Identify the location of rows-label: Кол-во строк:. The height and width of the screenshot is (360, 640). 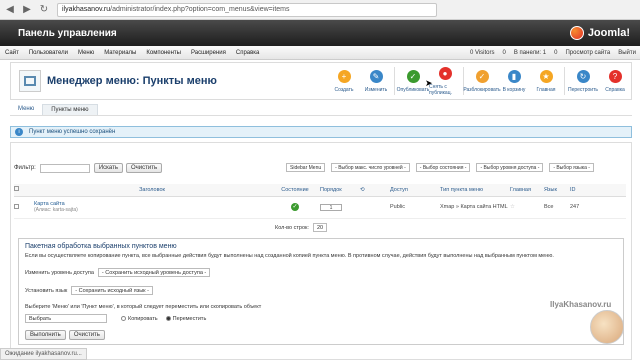
(292, 227).